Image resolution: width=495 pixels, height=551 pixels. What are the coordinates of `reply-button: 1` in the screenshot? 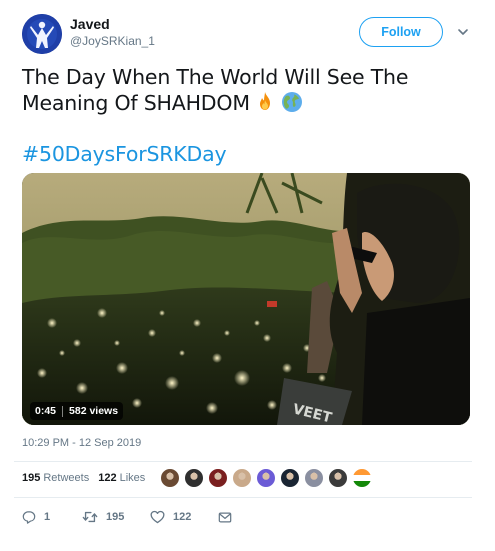 It's located at (52, 517).